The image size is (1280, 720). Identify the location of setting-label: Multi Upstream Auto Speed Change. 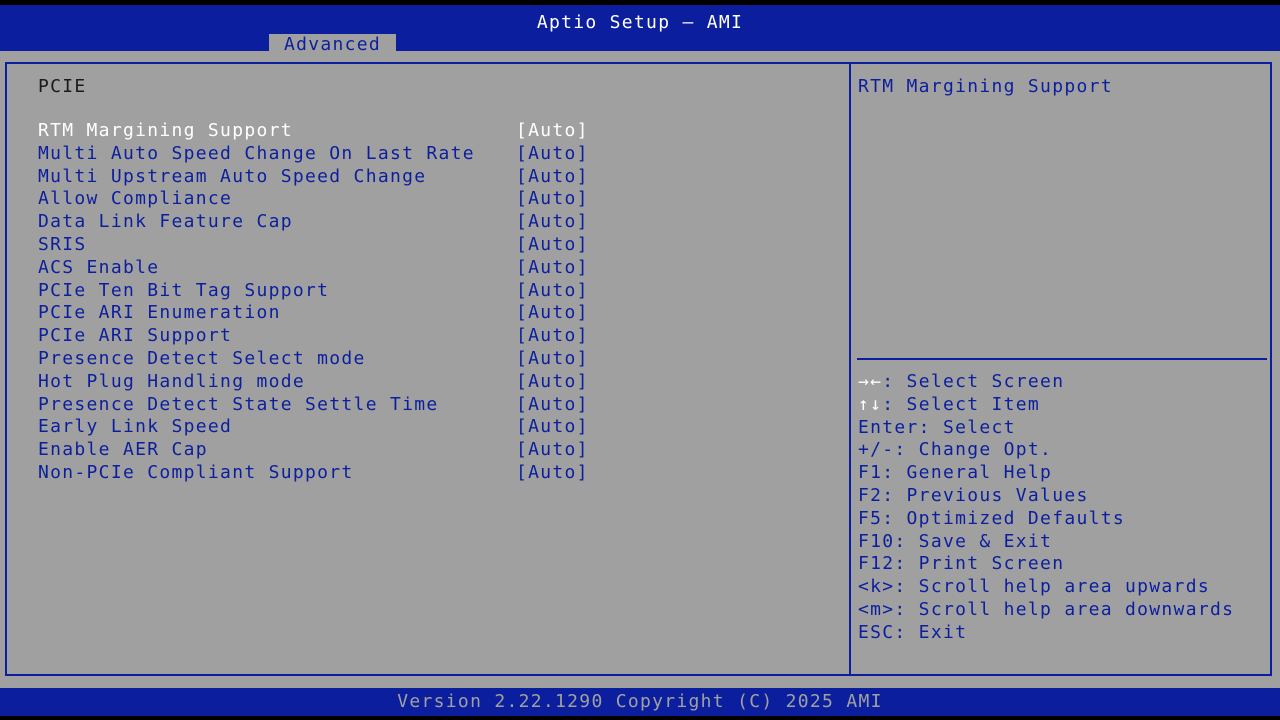
(232, 176).